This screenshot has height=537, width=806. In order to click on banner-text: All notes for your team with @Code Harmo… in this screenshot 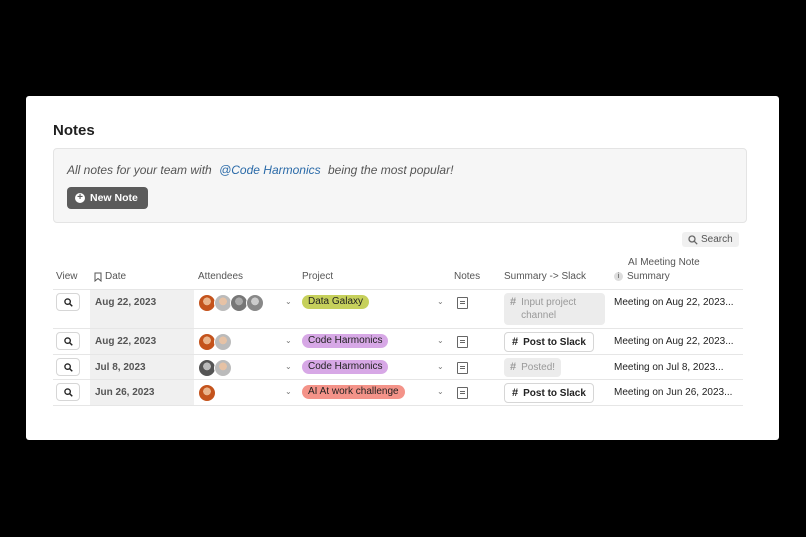, I will do `click(260, 170)`.